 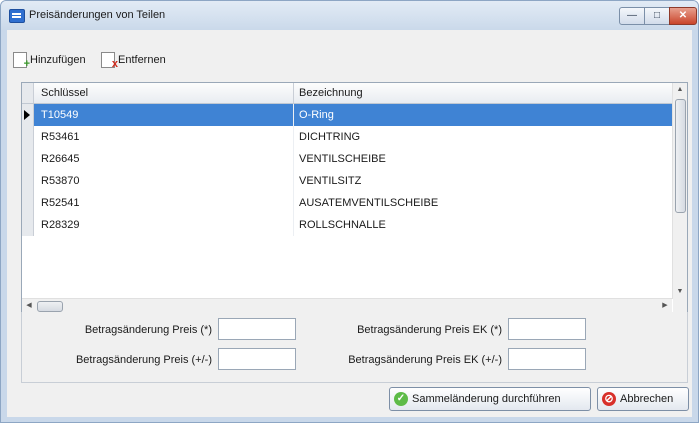 I want to click on table-row: R26645 VENTILSCHEIBE, so click(x=347, y=159).